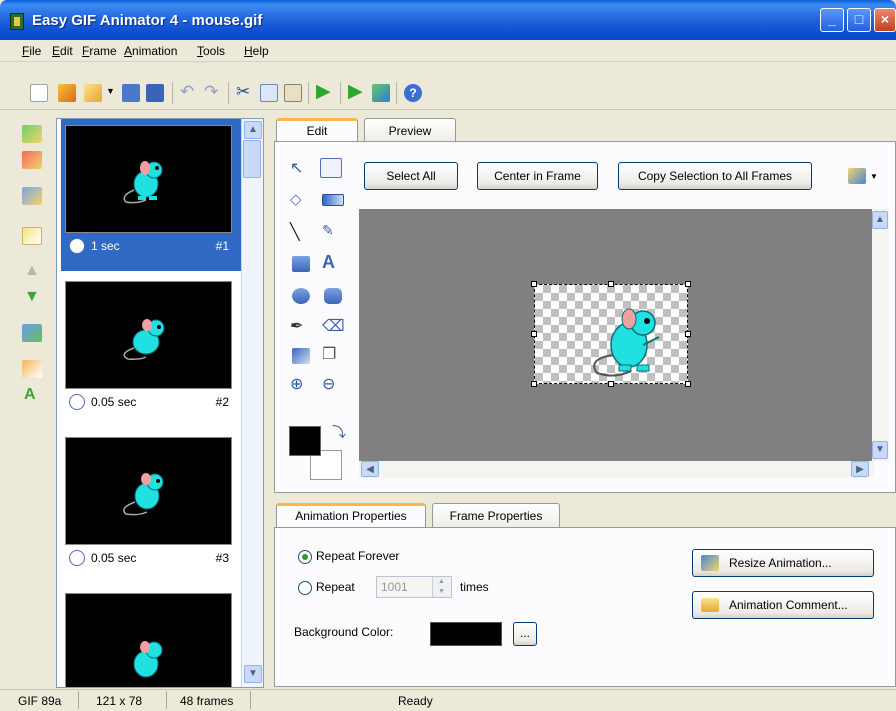 This screenshot has height=711, width=896. What do you see at coordinates (333, 326) in the screenshot?
I see `eraser-tool-icon: ⌫` at bounding box center [333, 326].